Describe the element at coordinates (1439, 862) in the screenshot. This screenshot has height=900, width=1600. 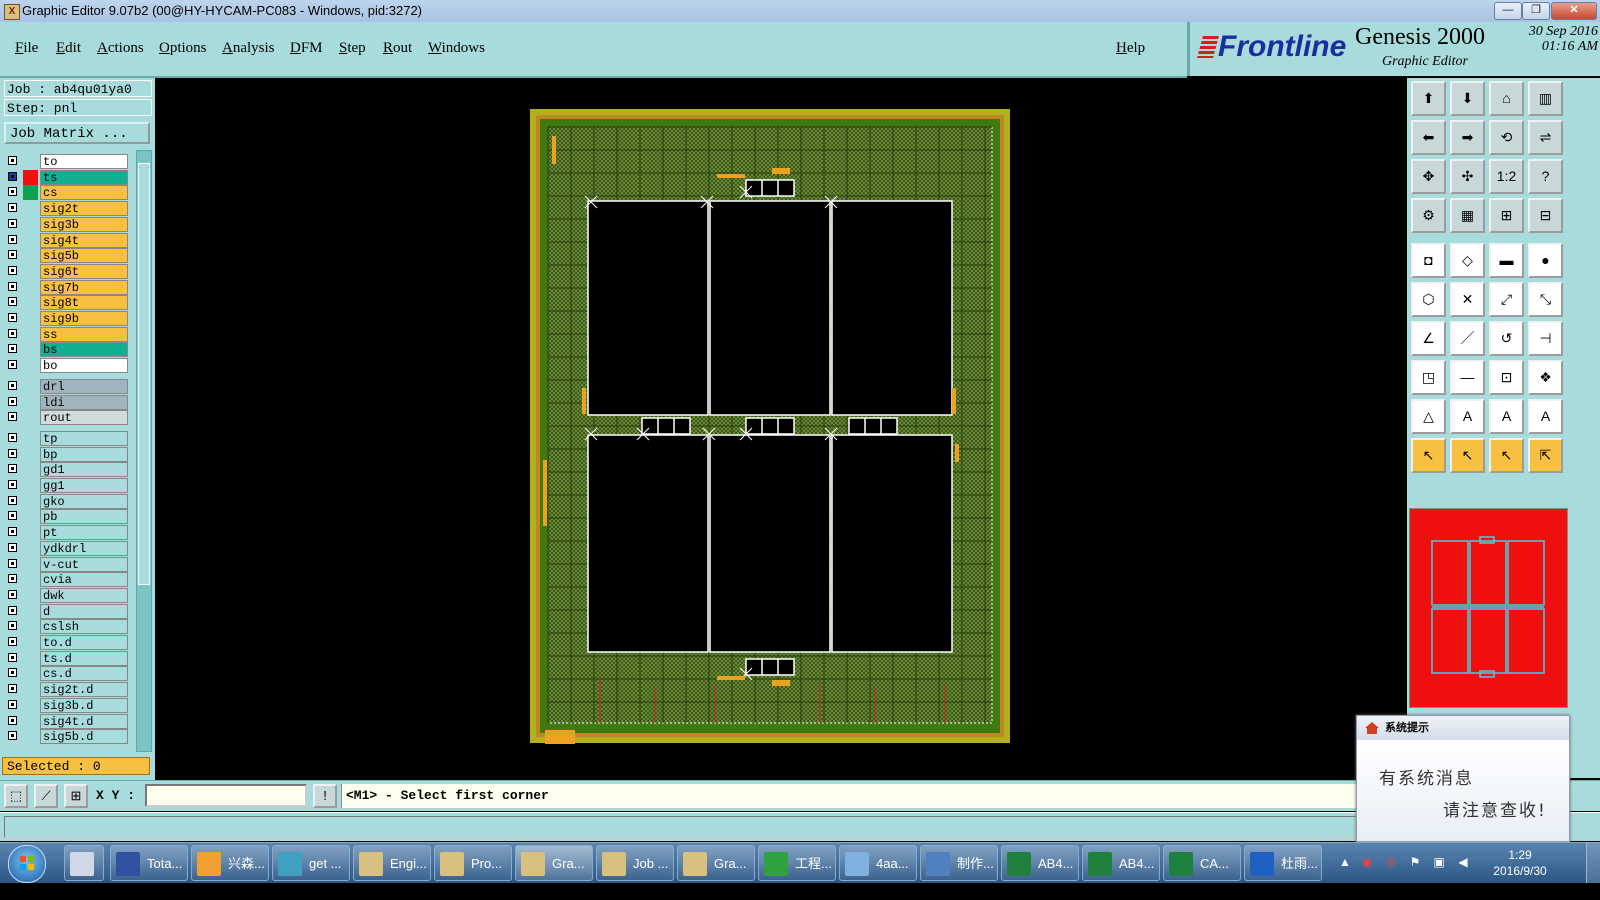
I see `tray-network-icon: ▣` at that location.